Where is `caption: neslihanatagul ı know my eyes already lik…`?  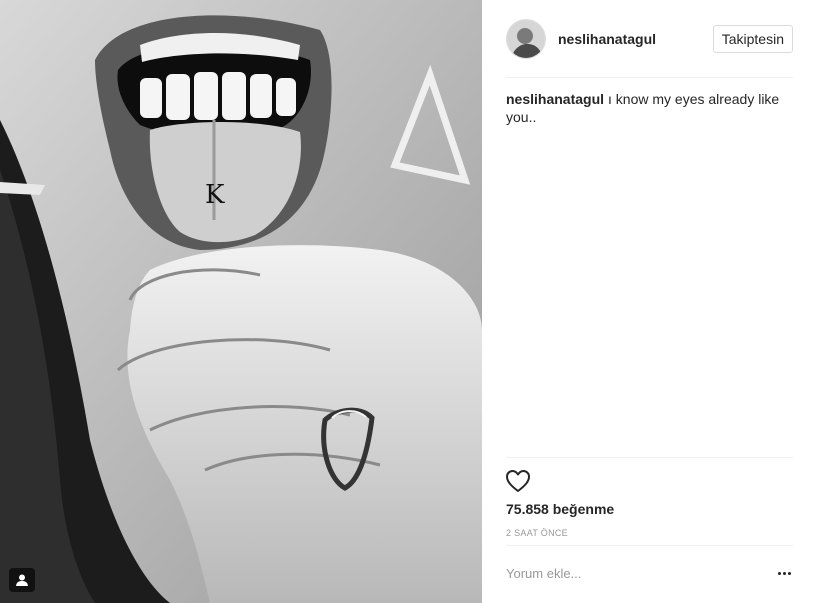 caption: neslihanatagul ı know my eyes already lik… is located at coordinates (648, 108).